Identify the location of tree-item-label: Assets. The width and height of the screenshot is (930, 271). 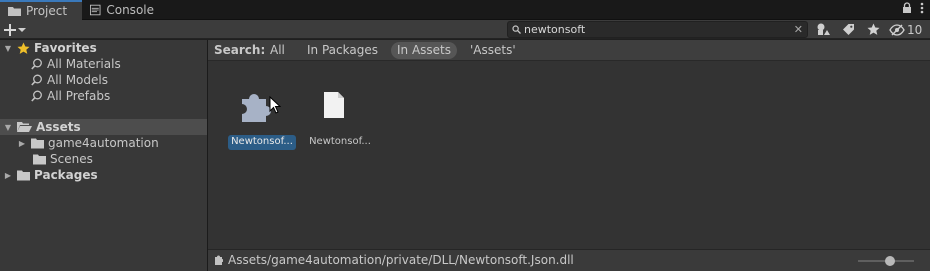
(58, 127).